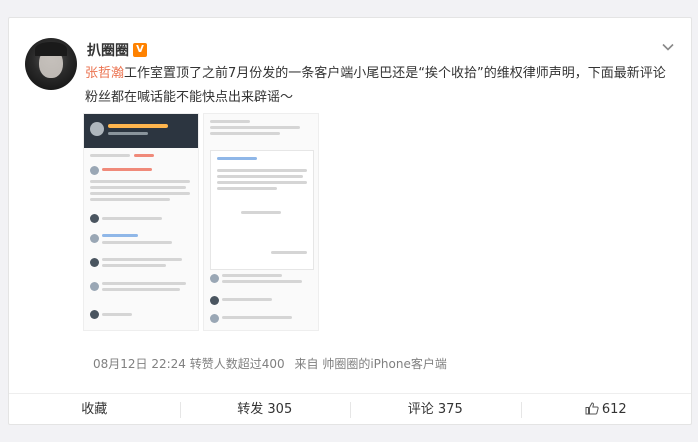  Describe the element at coordinates (141, 131) in the screenshot. I see `screenshot-header` at that location.